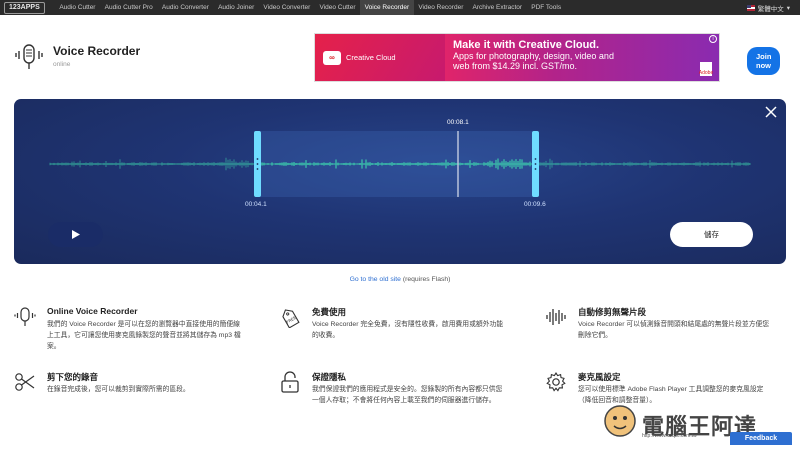 Image resolution: width=800 pixels, height=450 pixels. Describe the element at coordinates (92, 311) in the screenshot. I see `feature-title: Online Voice Recorder` at that location.